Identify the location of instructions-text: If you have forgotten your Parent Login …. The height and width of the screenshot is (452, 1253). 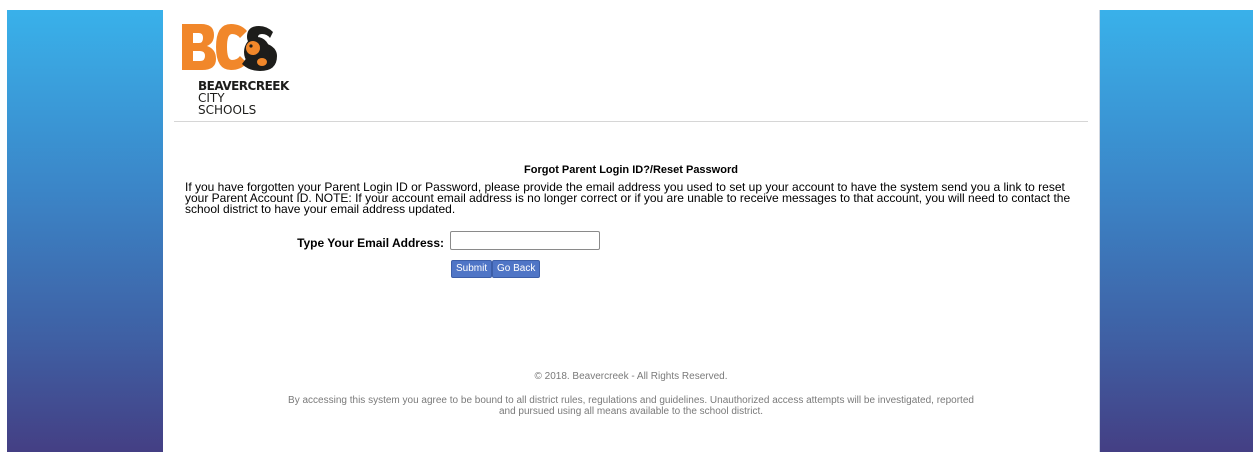
(628, 198).